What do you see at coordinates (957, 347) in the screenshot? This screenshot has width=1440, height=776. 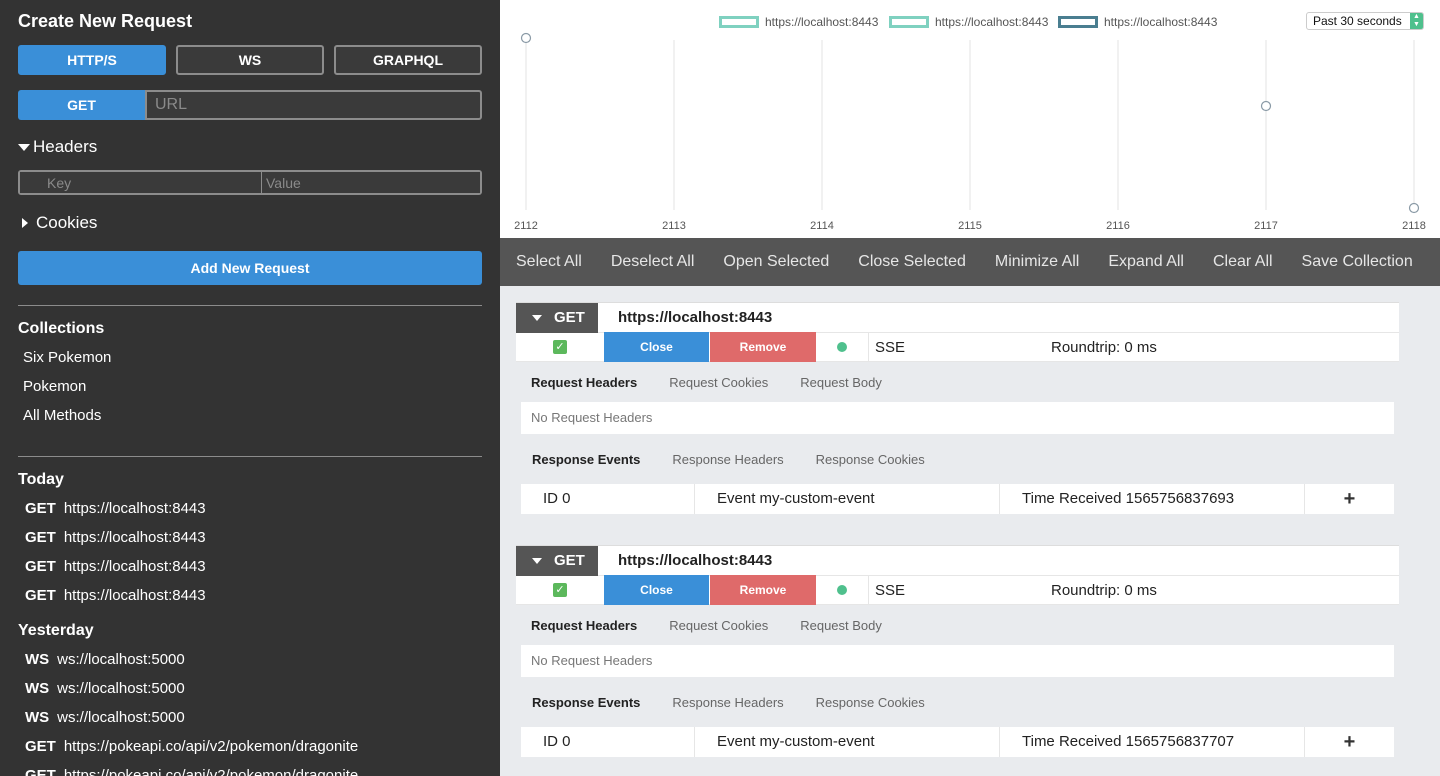 I see `card-controls-row: ✓ Close Remove SSE Roundtrip: 0 ms` at bounding box center [957, 347].